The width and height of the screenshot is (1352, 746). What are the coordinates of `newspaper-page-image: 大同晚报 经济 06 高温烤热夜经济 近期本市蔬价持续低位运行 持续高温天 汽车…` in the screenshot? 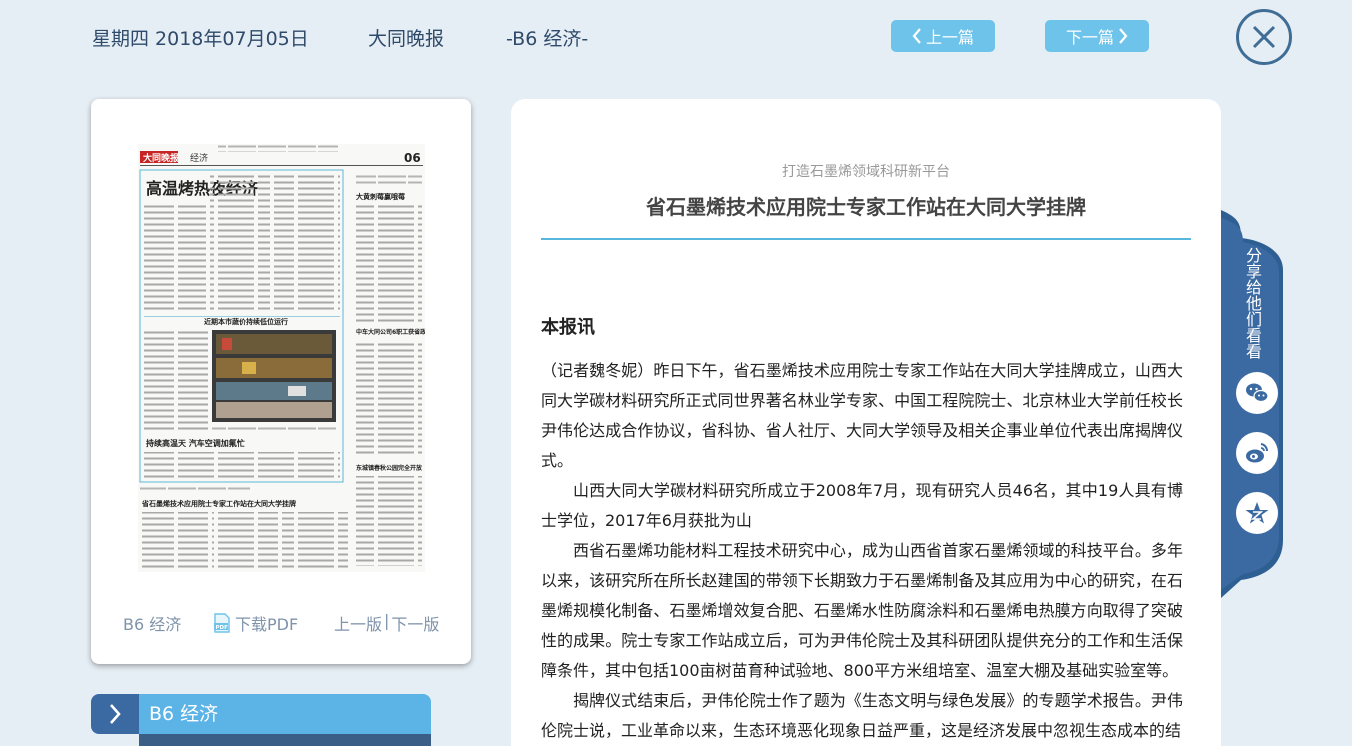 It's located at (281, 358).